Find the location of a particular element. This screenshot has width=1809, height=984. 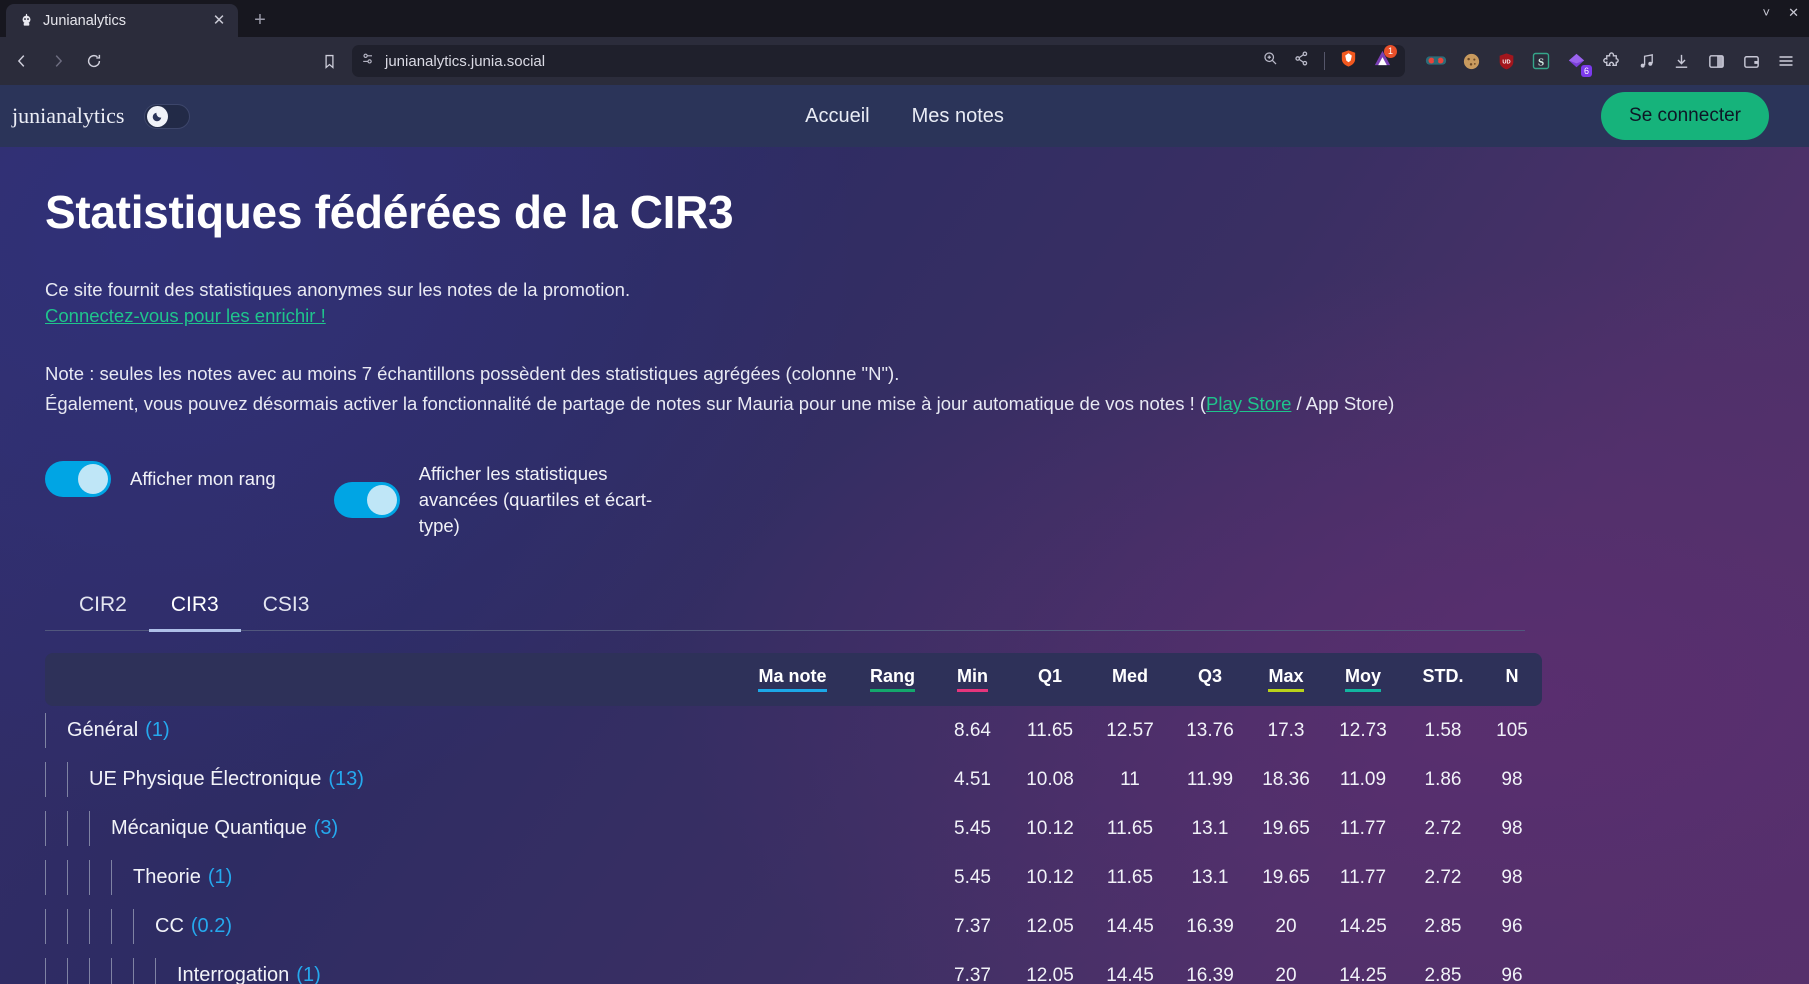

address-bar: junianalytics.junia.social 1 is located at coordinates (878, 61).